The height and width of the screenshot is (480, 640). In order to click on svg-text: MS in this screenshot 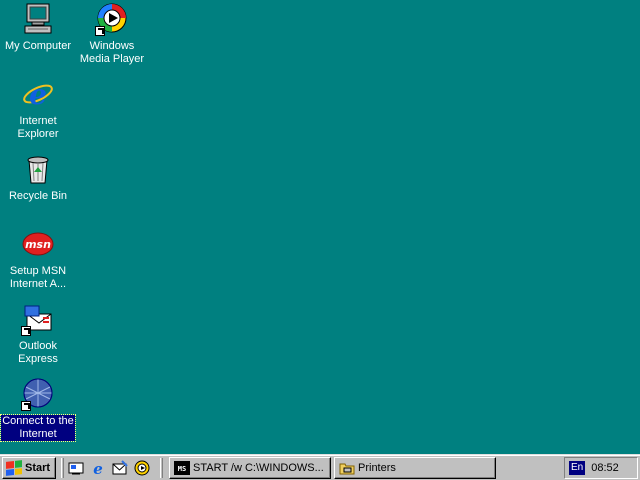, I will do `click(182, 469)`.